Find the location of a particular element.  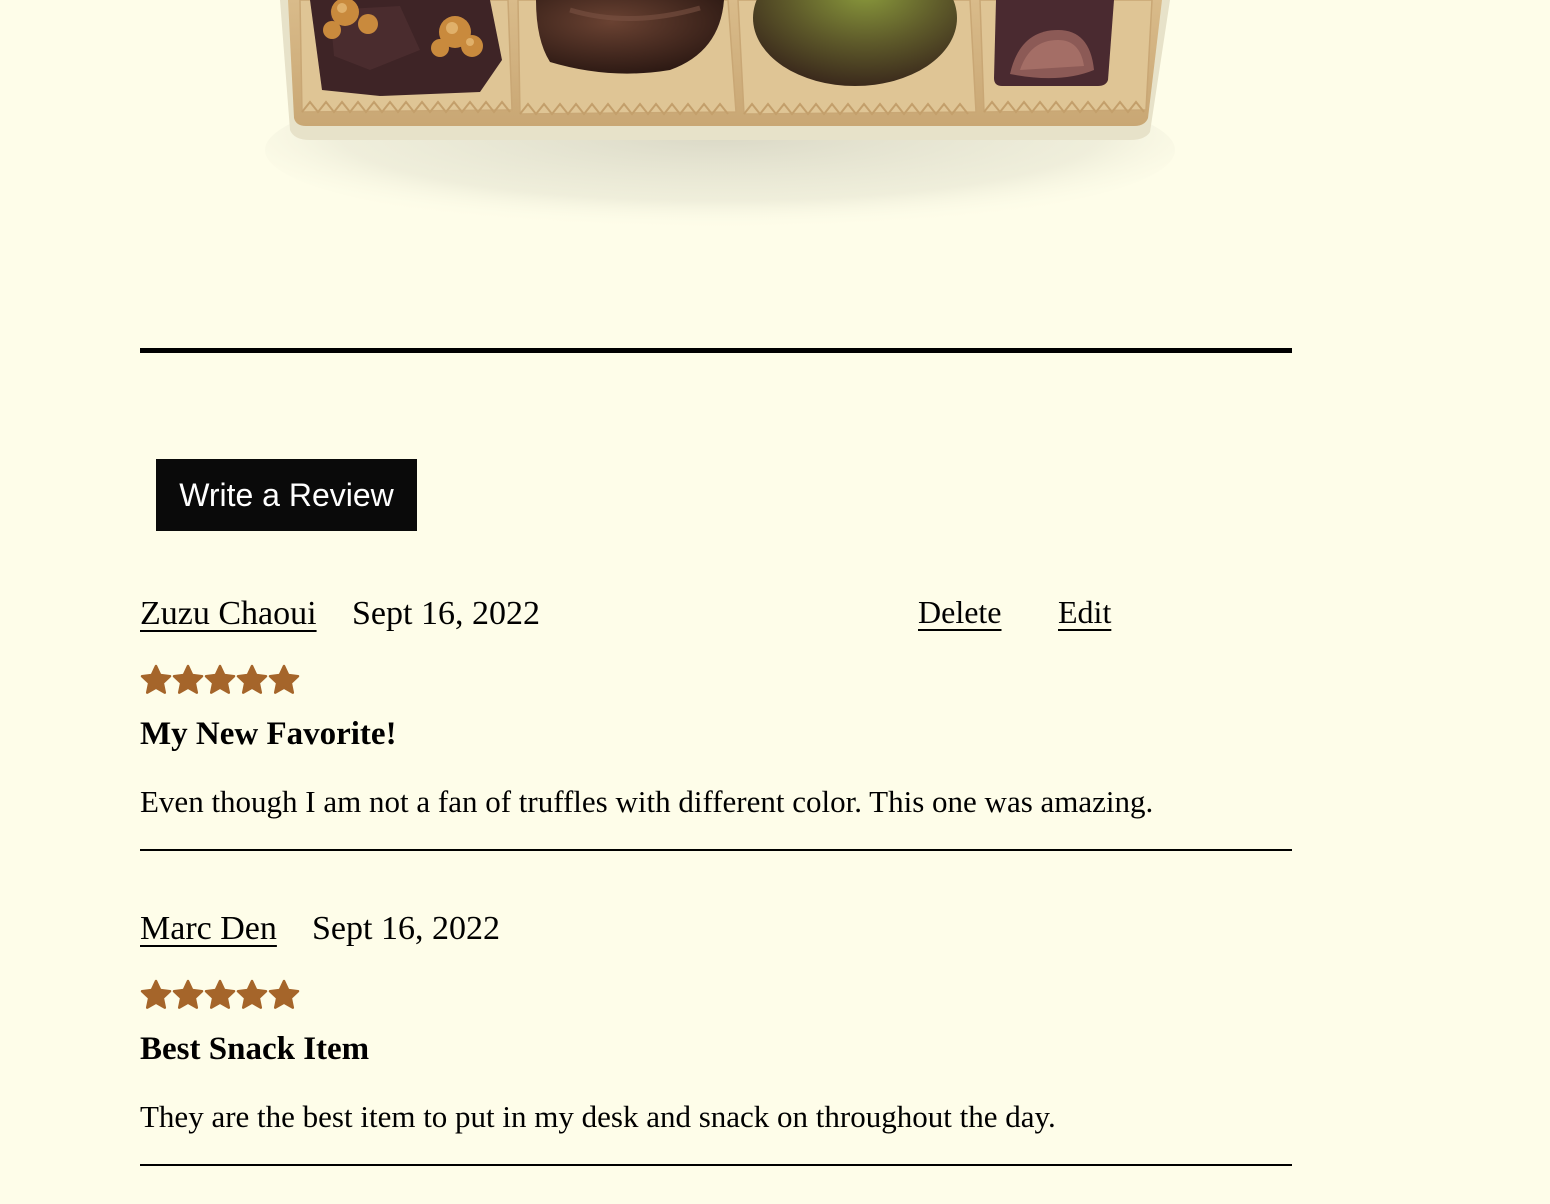

product-image is located at coordinates (720, 120).